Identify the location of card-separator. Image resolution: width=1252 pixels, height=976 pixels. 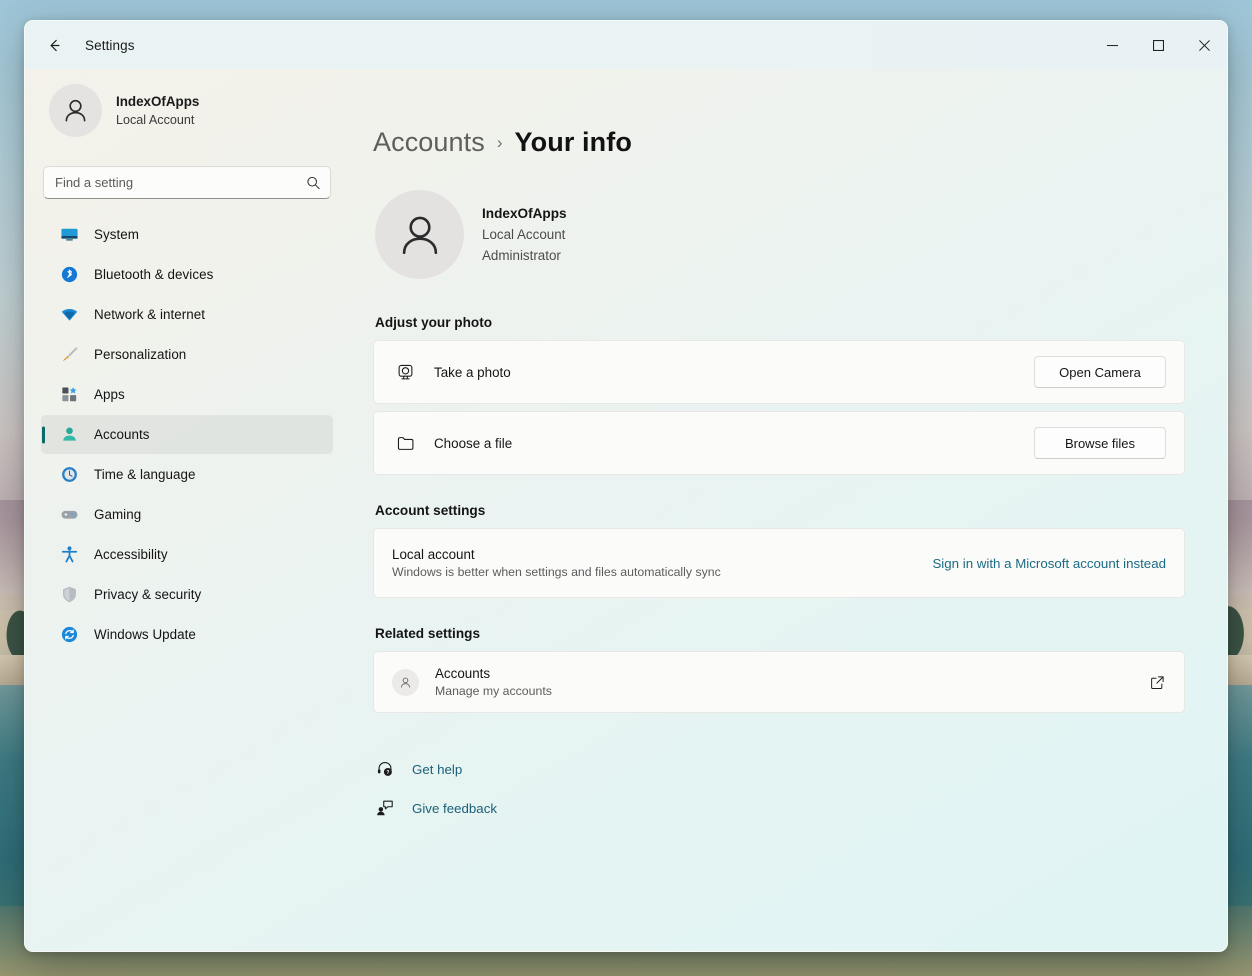
(779, 407).